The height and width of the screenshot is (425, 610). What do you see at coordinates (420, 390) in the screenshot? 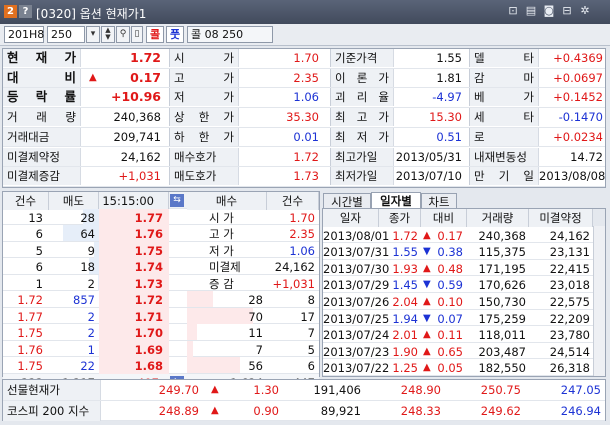
I see `index-open: 248.90` at bounding box center [420, 390].